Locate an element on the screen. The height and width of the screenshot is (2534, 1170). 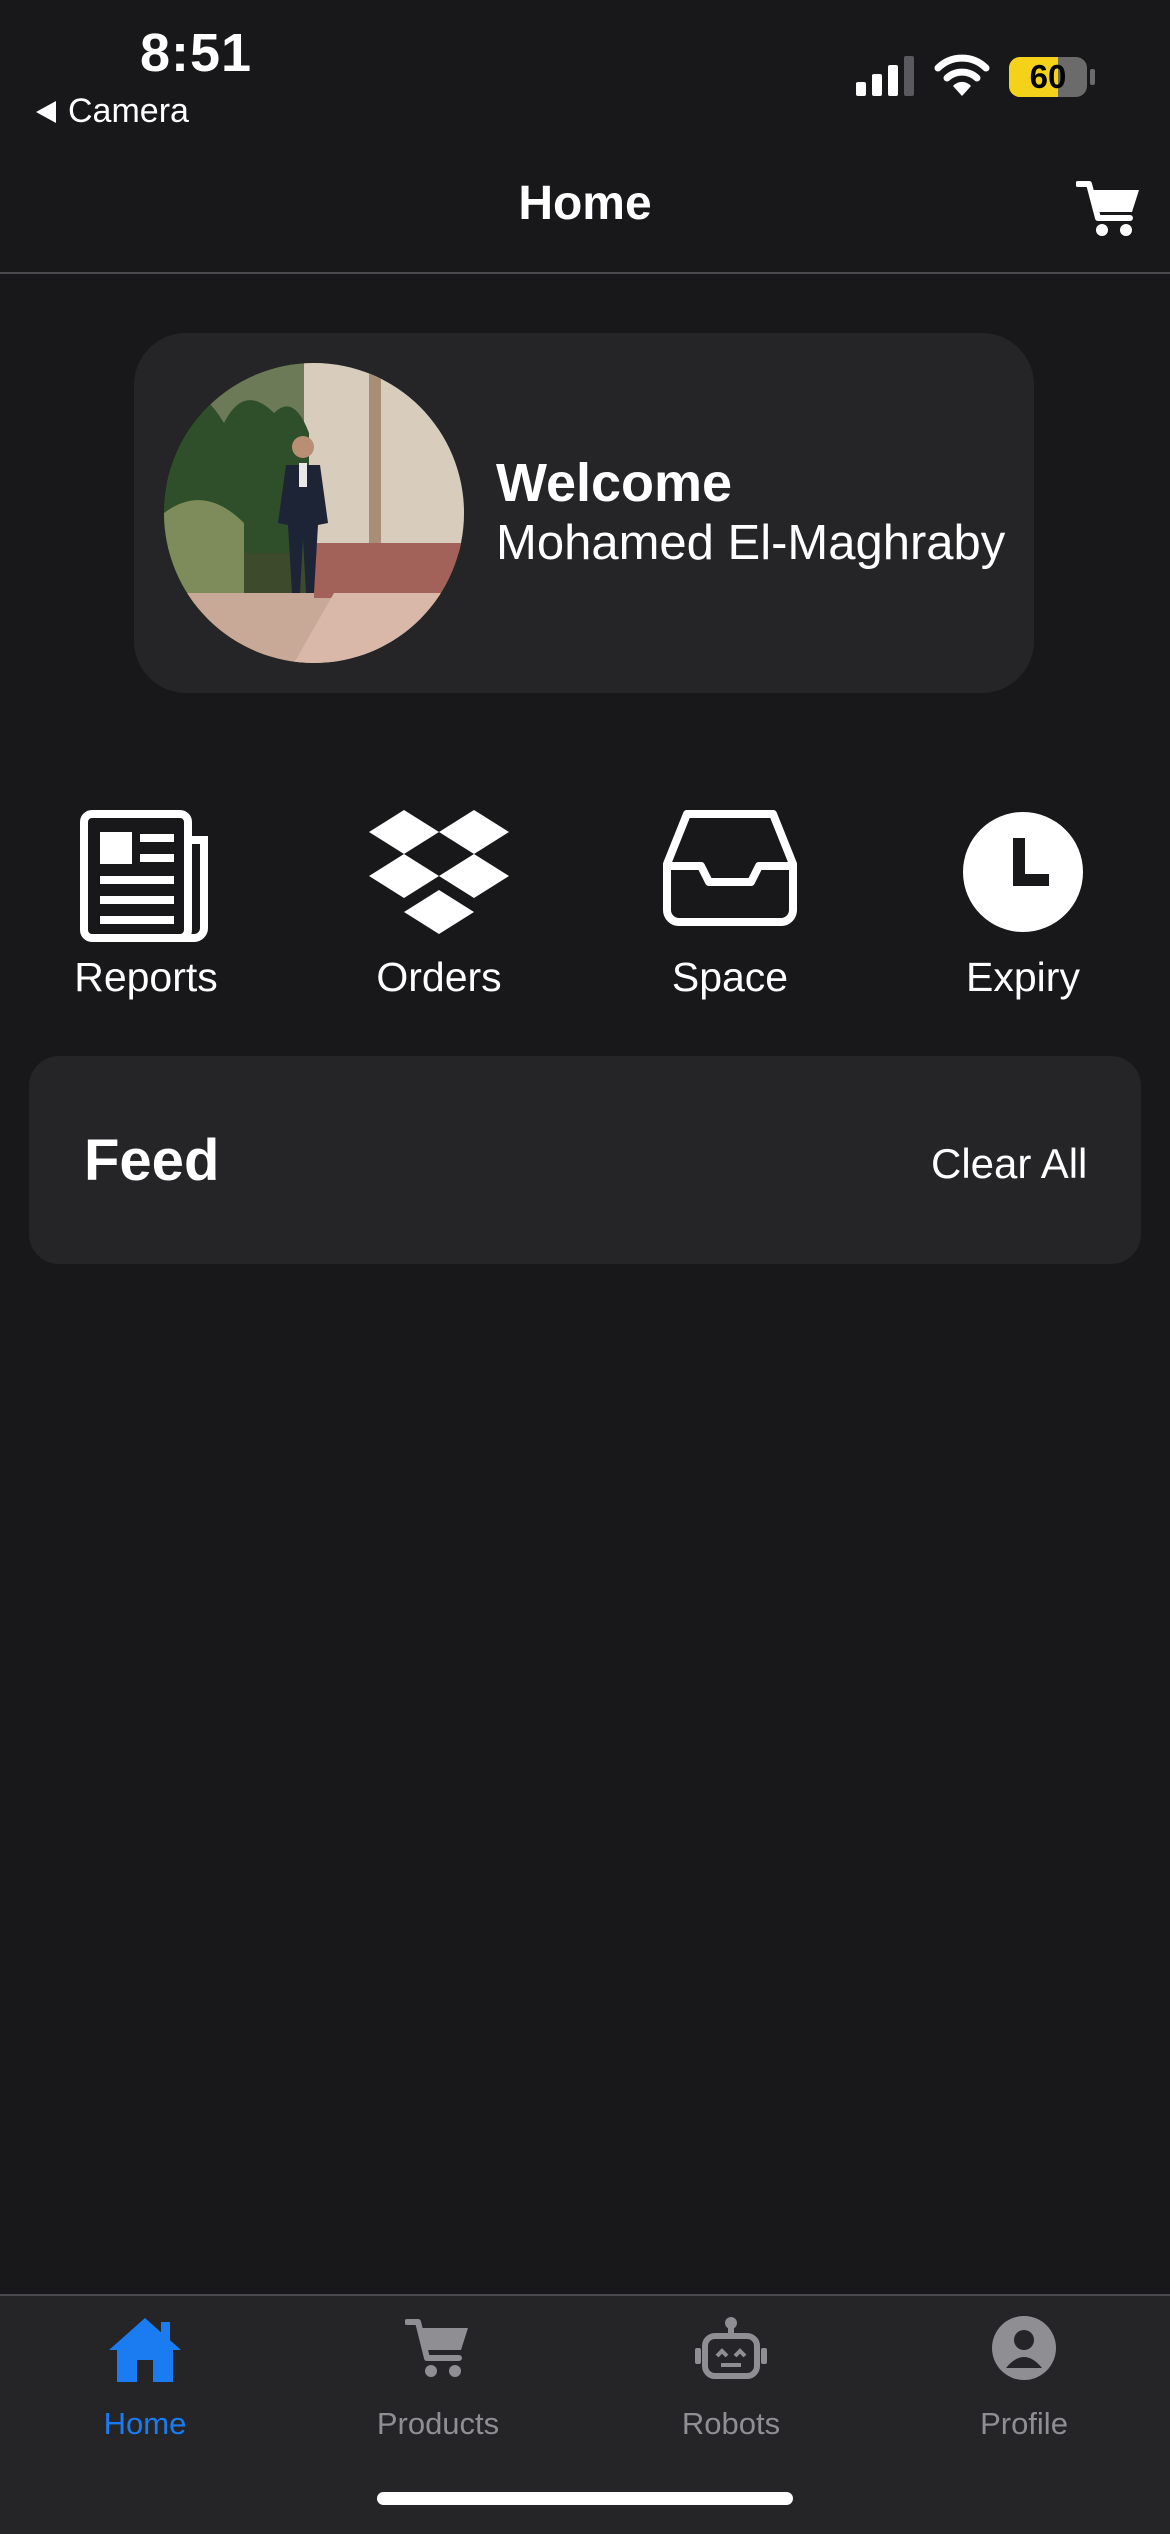
status-time: 8:51 is located at coordinates (196, 53).